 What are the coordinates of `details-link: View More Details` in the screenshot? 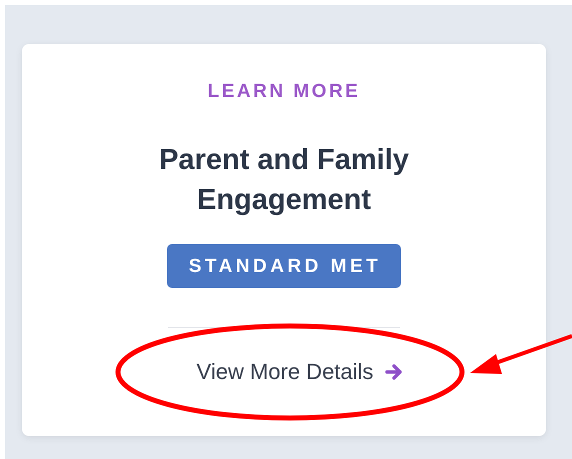 It's located at (301, 372).